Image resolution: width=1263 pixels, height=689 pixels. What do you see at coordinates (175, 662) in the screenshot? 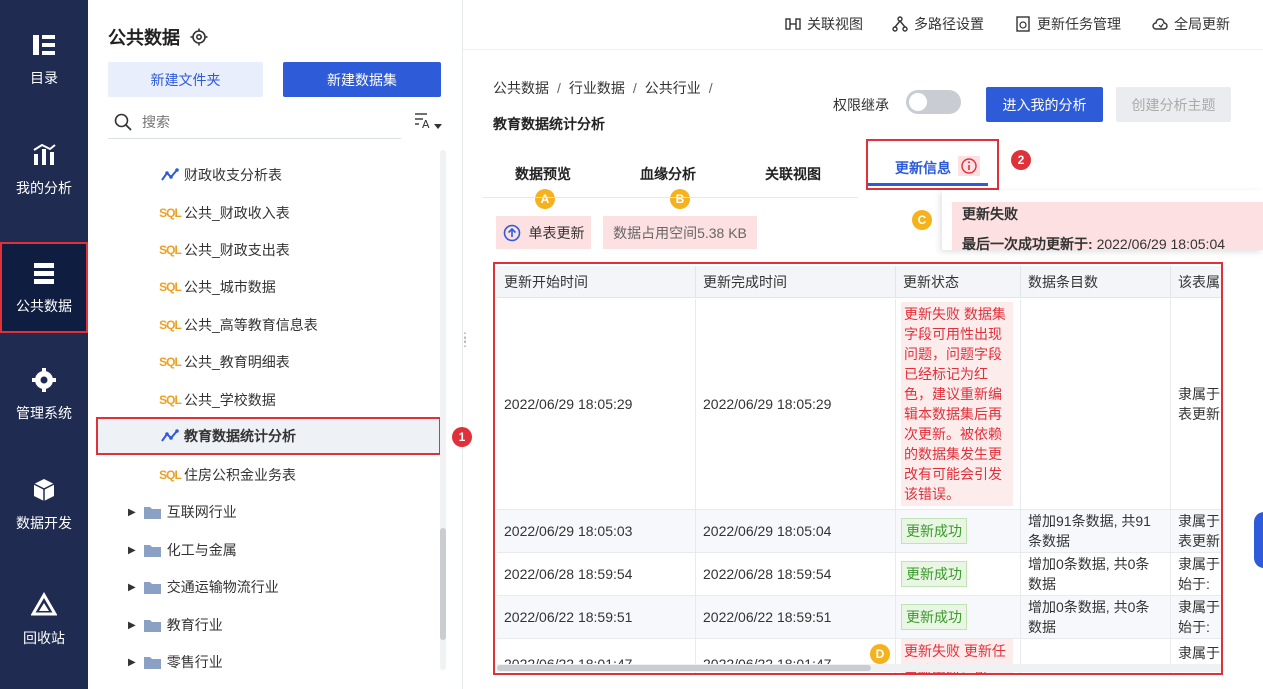
I see `folder-item: ▶ 零售行业` at bounding box center [175, 662].